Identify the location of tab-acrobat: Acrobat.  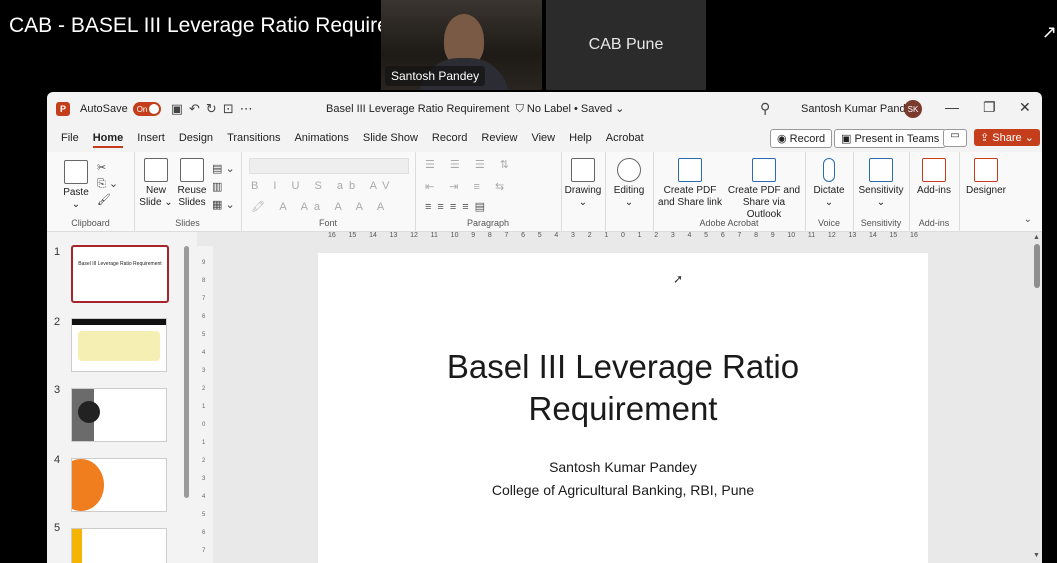
(625, 138).